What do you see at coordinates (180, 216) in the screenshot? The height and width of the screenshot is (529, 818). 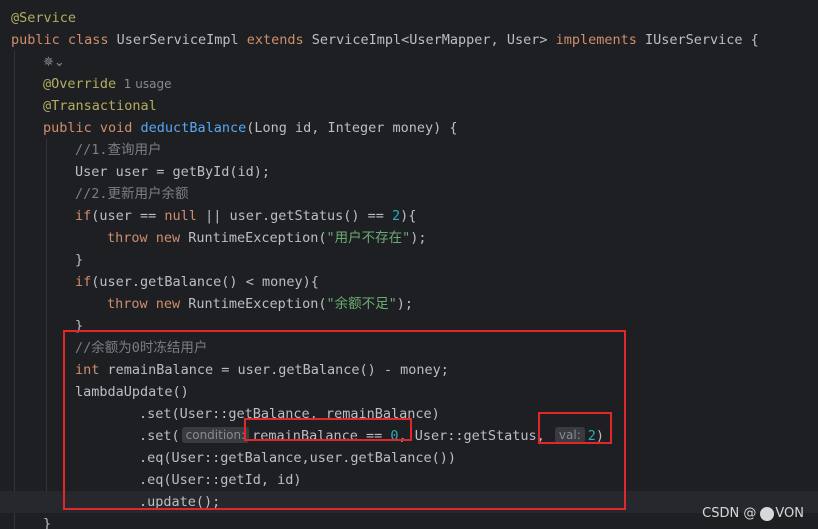 I see `code-token: null` at bounding box center [180, 216].